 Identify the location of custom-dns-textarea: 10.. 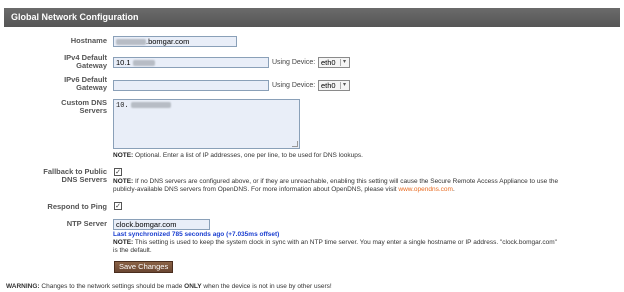
(206, 124).